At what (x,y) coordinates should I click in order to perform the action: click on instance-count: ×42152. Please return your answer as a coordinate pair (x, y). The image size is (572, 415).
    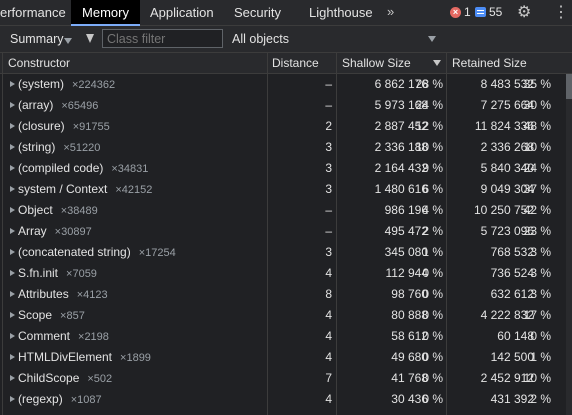
    Looking at the image, I should click on (134, 190).